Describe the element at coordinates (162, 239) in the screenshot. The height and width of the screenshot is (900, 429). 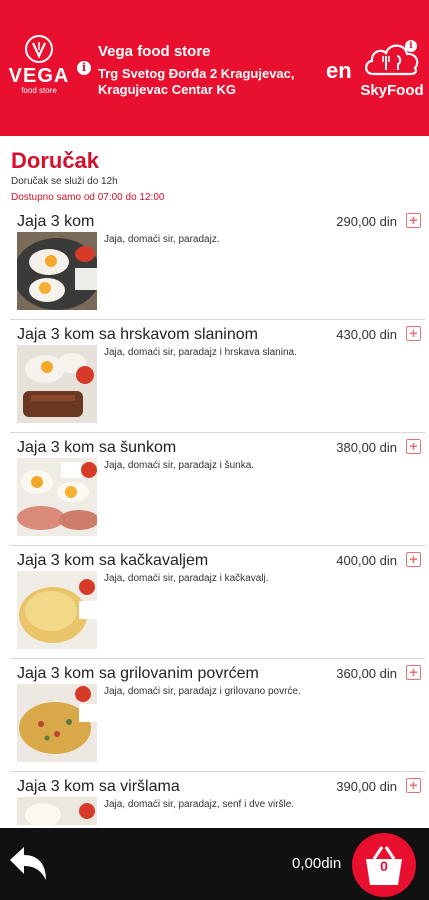
I see `item-description: Jaja, domaći sir, paradajz.` at that location.